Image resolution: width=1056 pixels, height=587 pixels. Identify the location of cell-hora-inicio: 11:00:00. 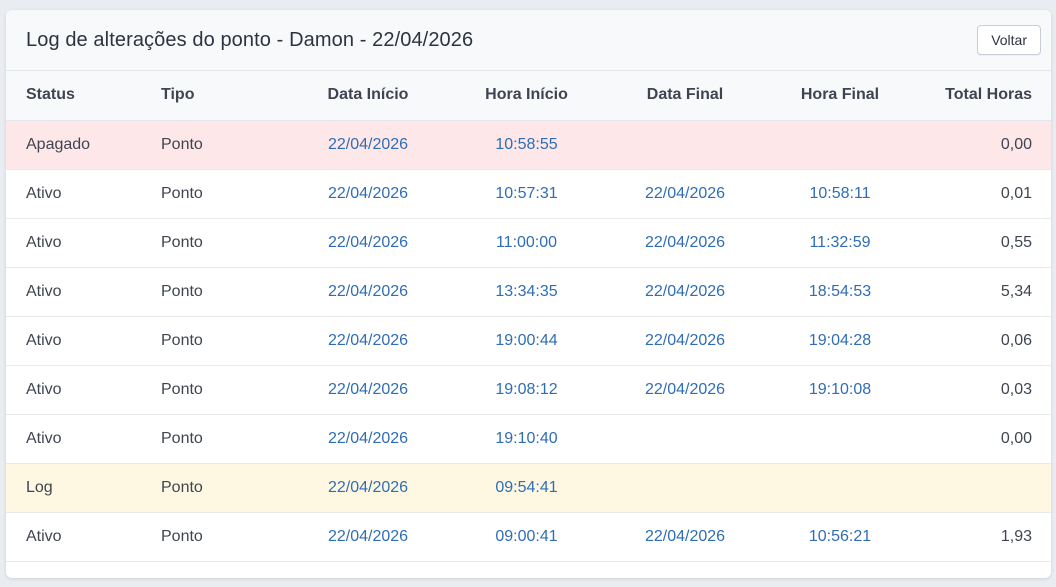
(526, 243).